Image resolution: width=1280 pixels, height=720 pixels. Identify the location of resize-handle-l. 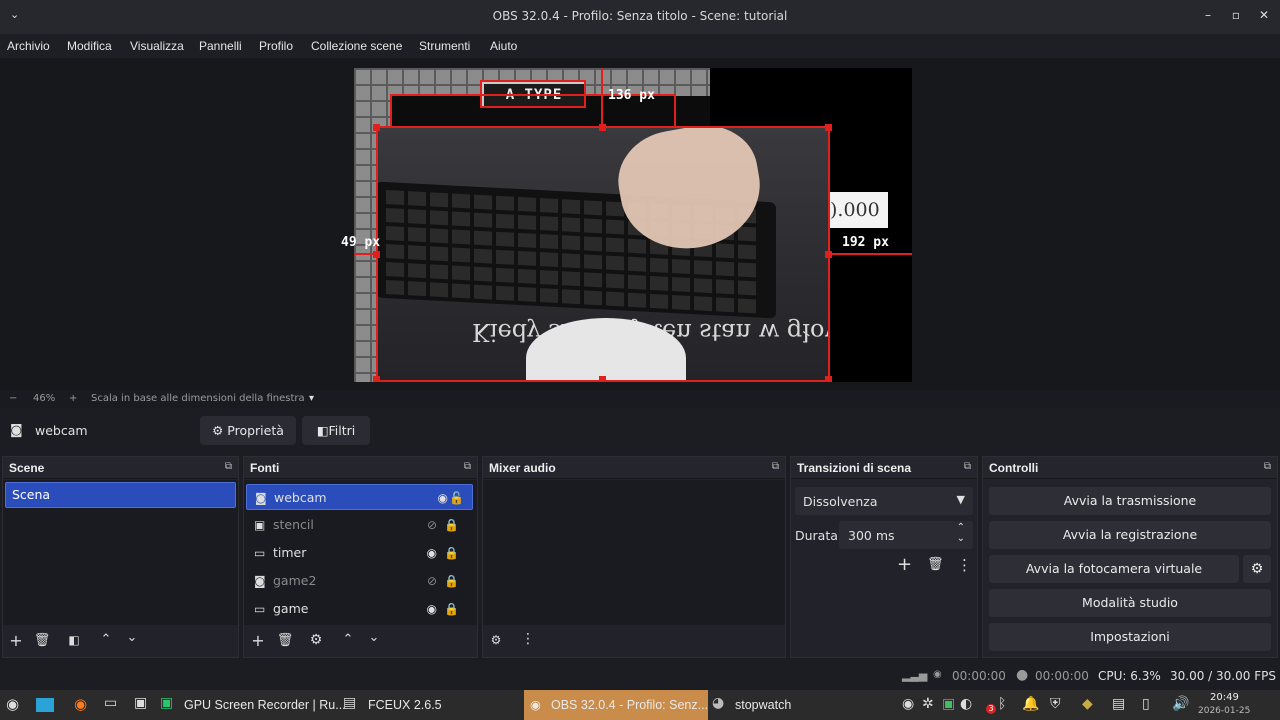
(376, 254).